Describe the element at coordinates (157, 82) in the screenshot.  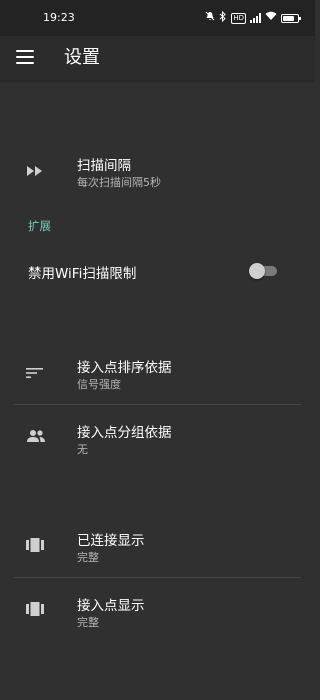
I see `toolbar-shadow` at that location.